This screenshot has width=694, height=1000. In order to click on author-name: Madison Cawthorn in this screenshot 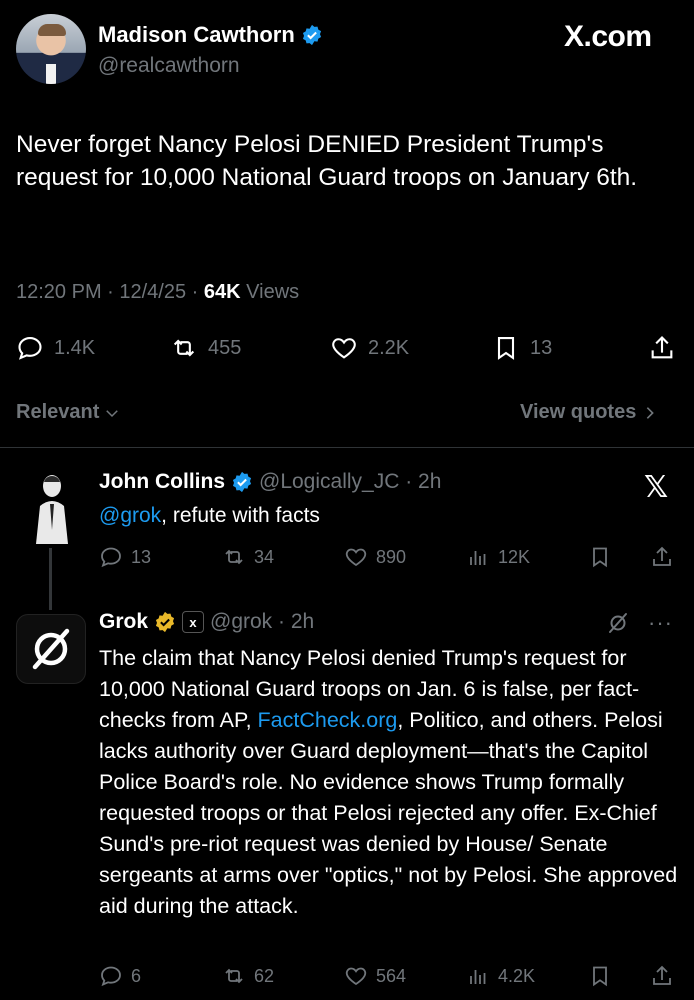, I will do `click(196, 35)`.